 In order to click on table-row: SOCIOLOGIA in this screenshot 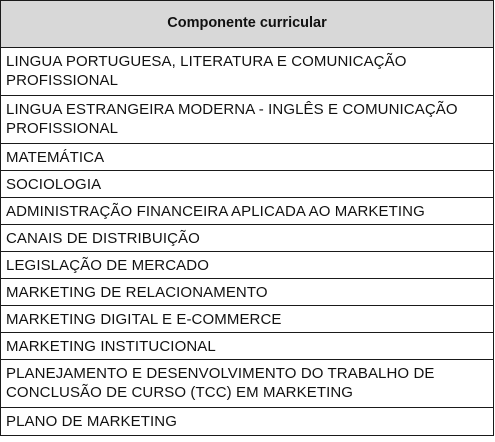, I will do `click(247, 184)`.